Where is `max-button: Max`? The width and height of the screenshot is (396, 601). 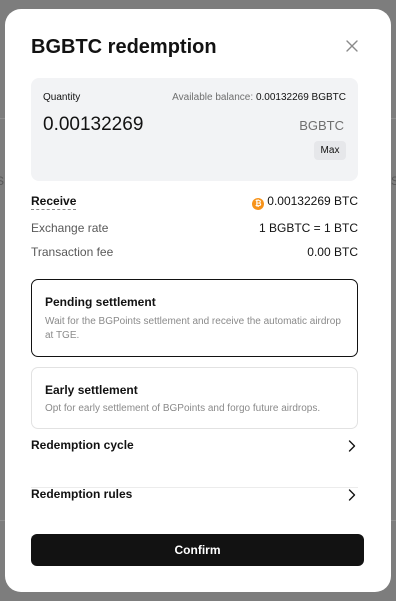 max-button: Max is located at coordinates (330, 150).